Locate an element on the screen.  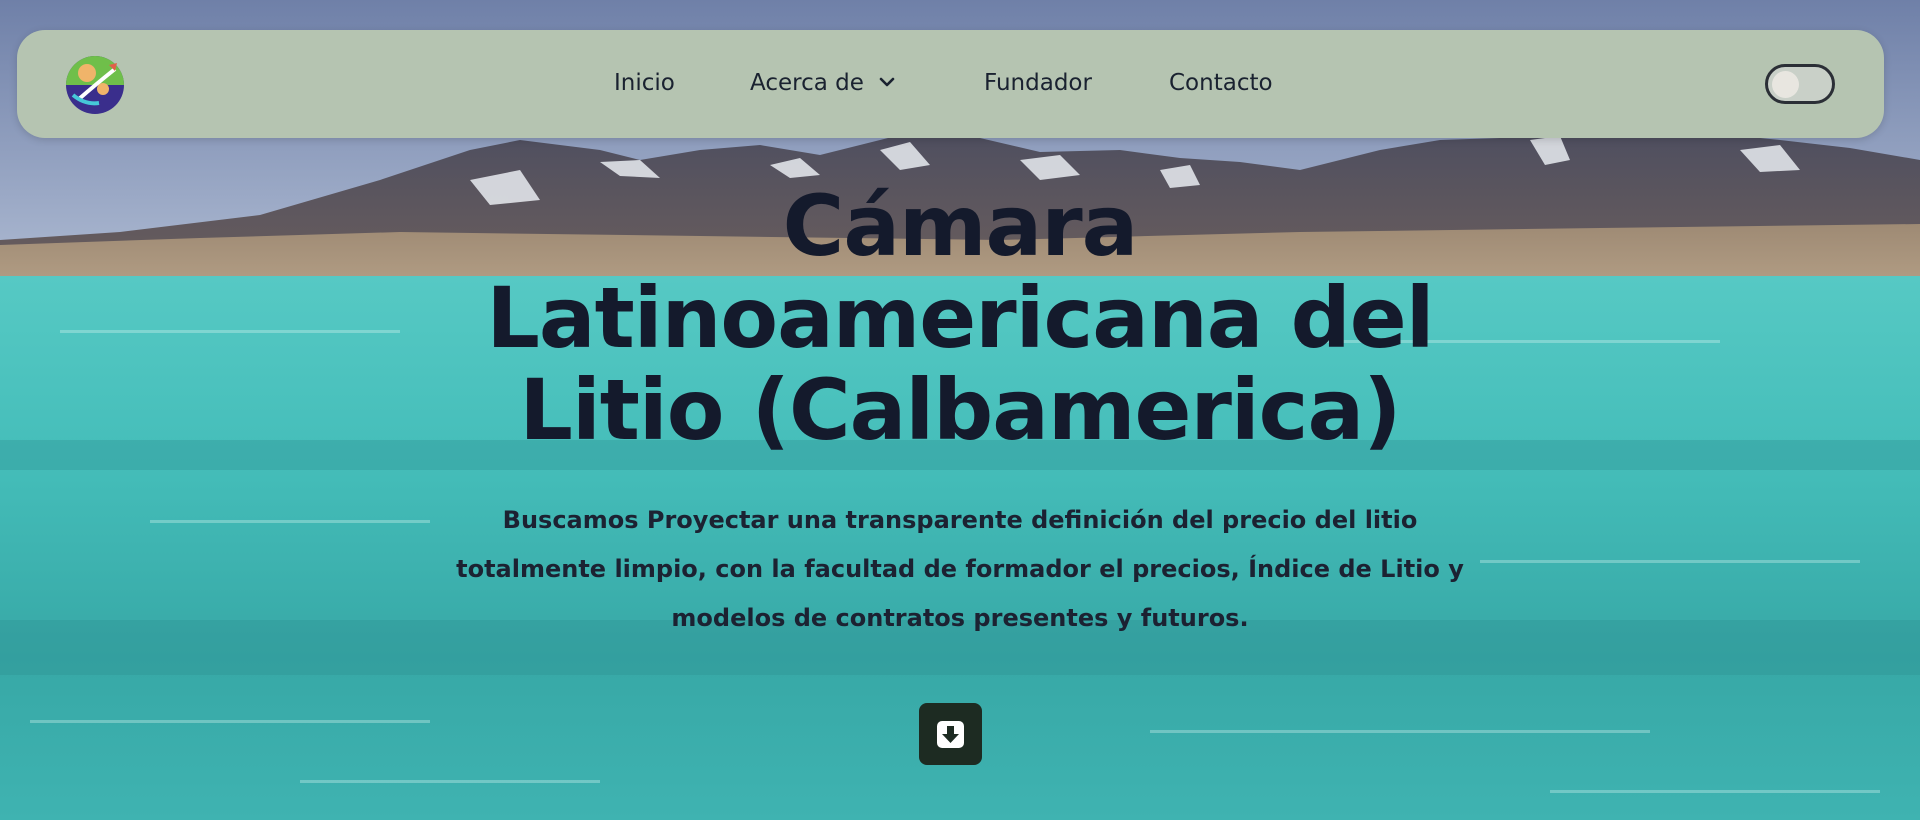
nav-link-acerca-label: Acerca de is located at coordinates (807, 83).